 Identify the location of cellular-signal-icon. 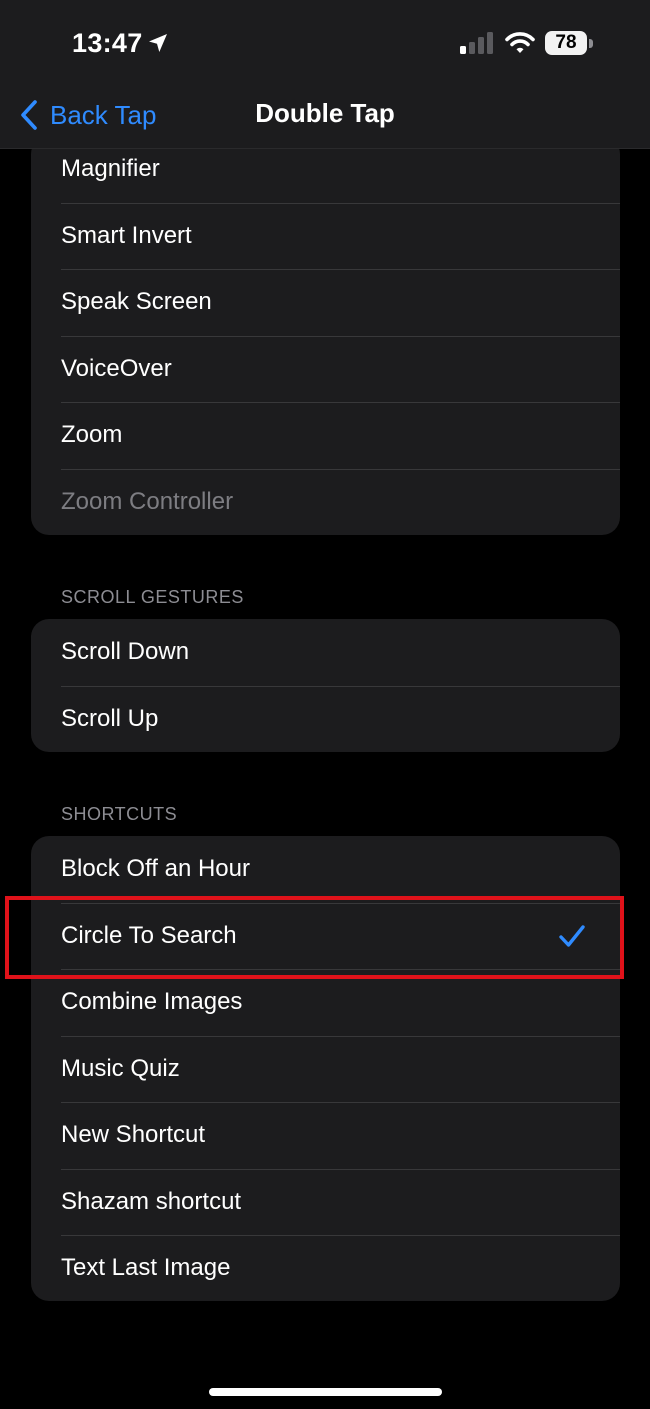
(476, 43).